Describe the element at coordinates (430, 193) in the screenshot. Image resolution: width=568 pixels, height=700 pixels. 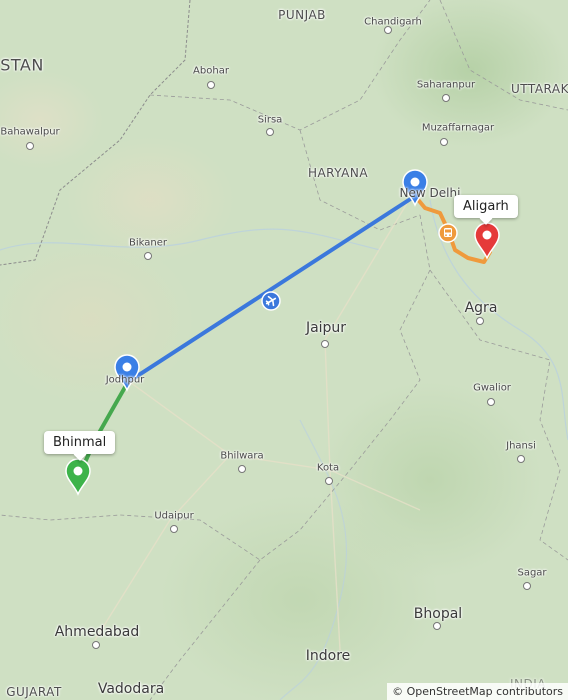
I see `city-label: New Delhi` at that location.